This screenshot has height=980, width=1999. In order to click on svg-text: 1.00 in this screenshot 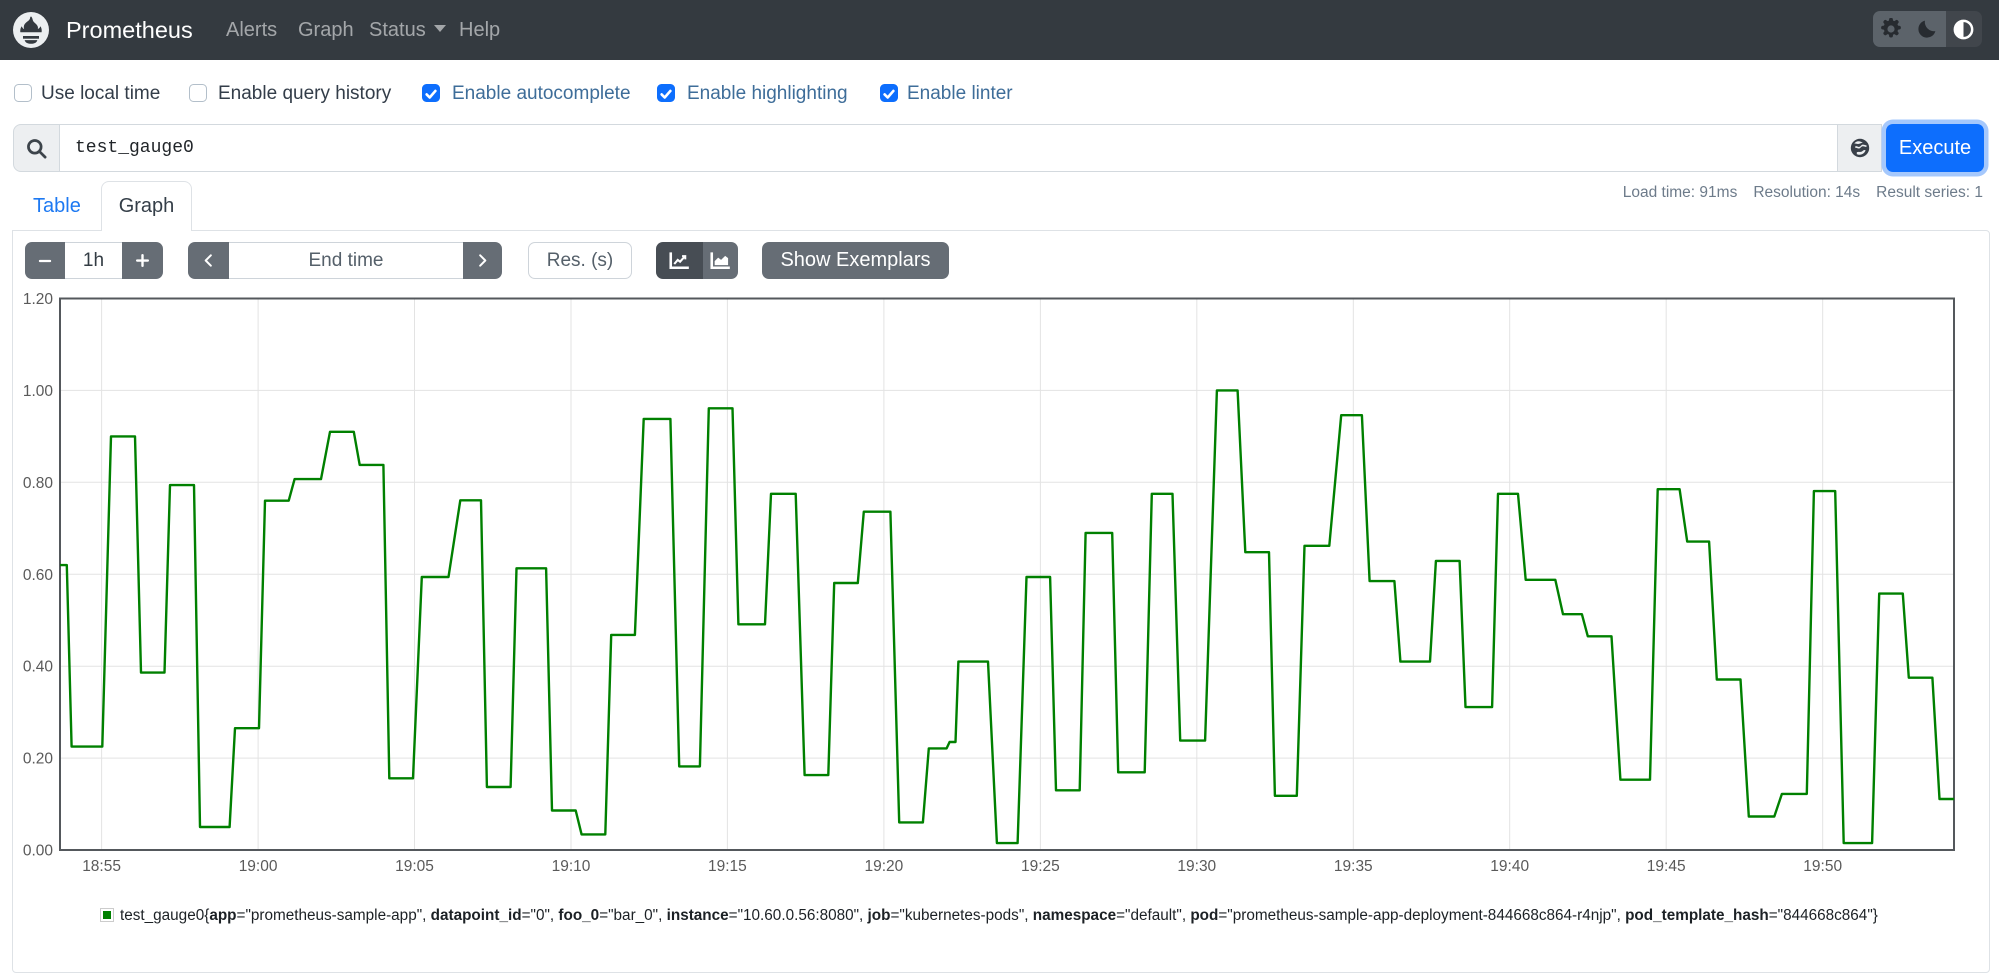, I will do `click(38, 391)`.